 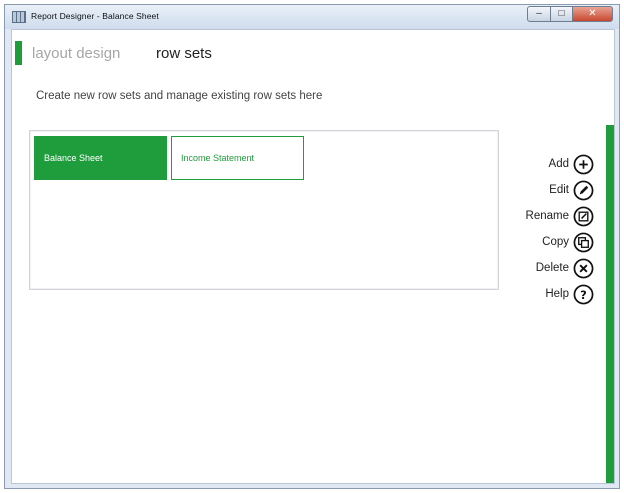 I want to click on rename-label: Rename, so click(x=547, y=216).